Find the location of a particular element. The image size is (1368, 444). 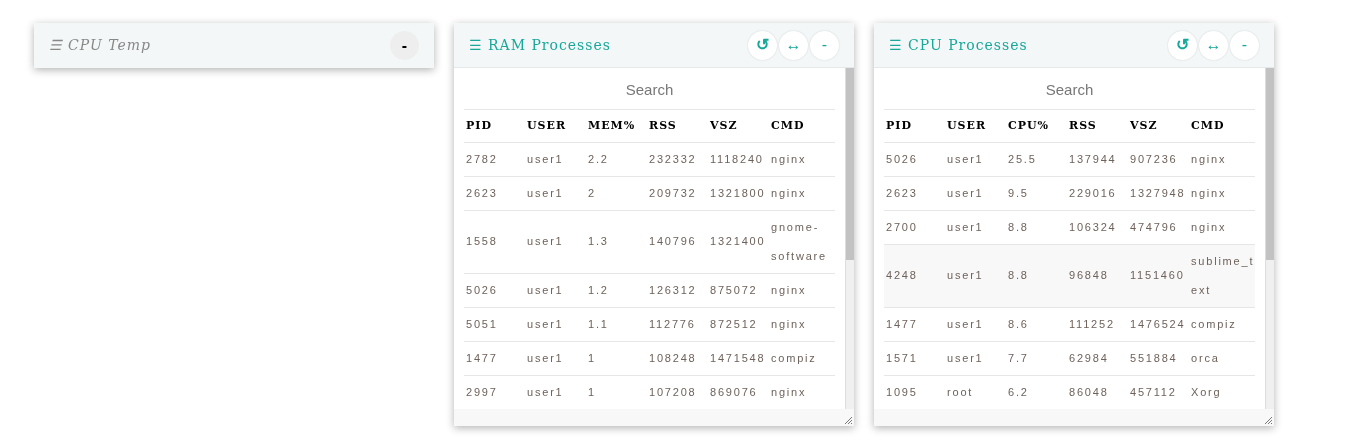

table-cell: 551884 is located at coordinates (1158, 358).